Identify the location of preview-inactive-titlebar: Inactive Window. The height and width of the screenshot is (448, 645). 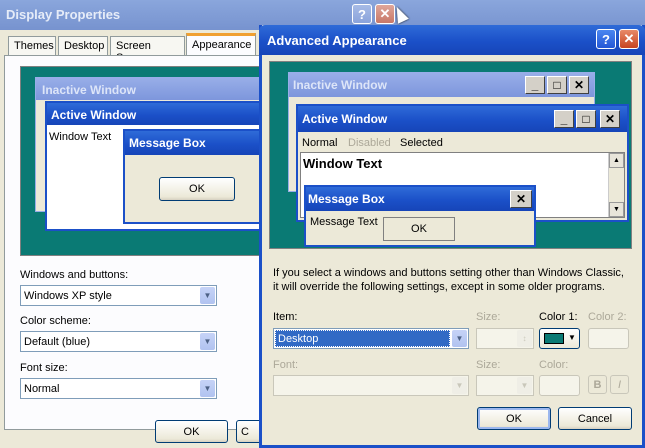
(155, 89).